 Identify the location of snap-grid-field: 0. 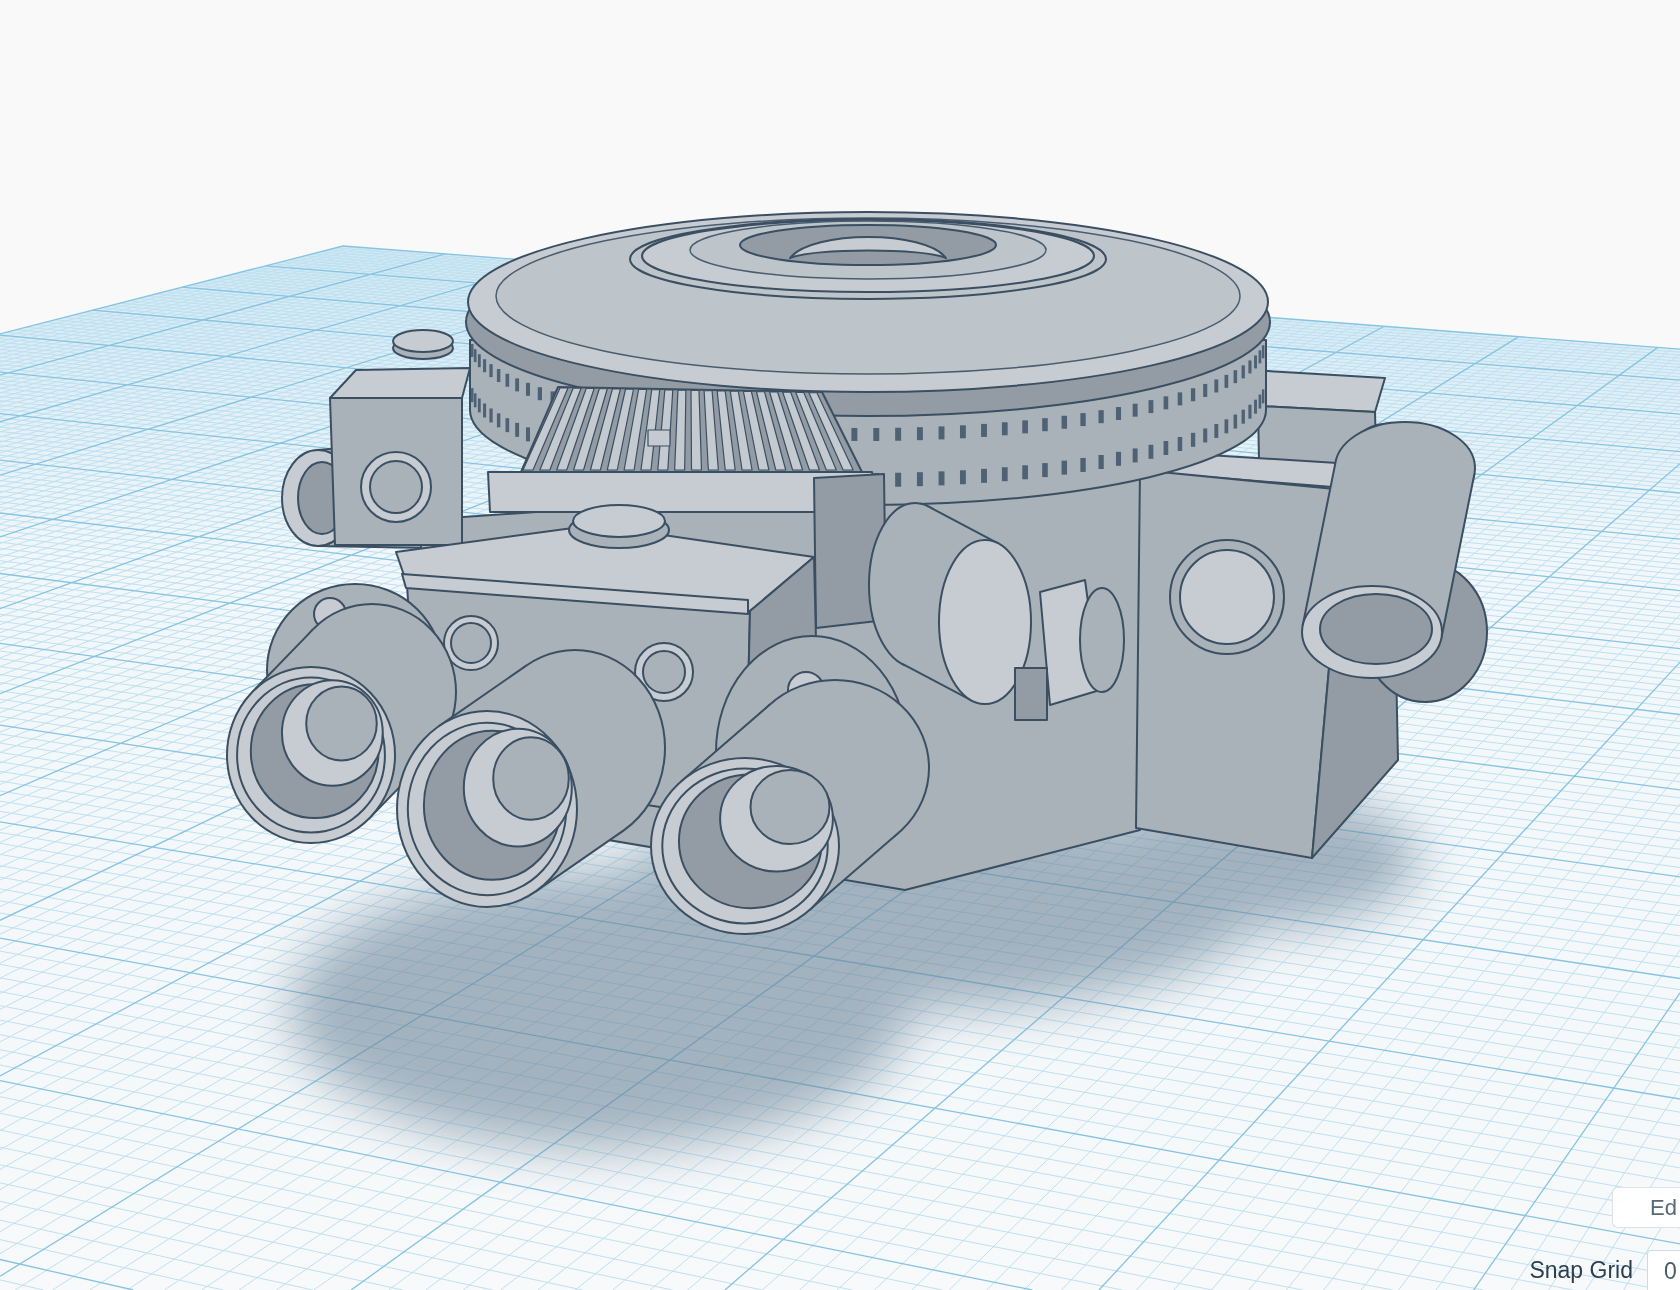
(1663, 1270).